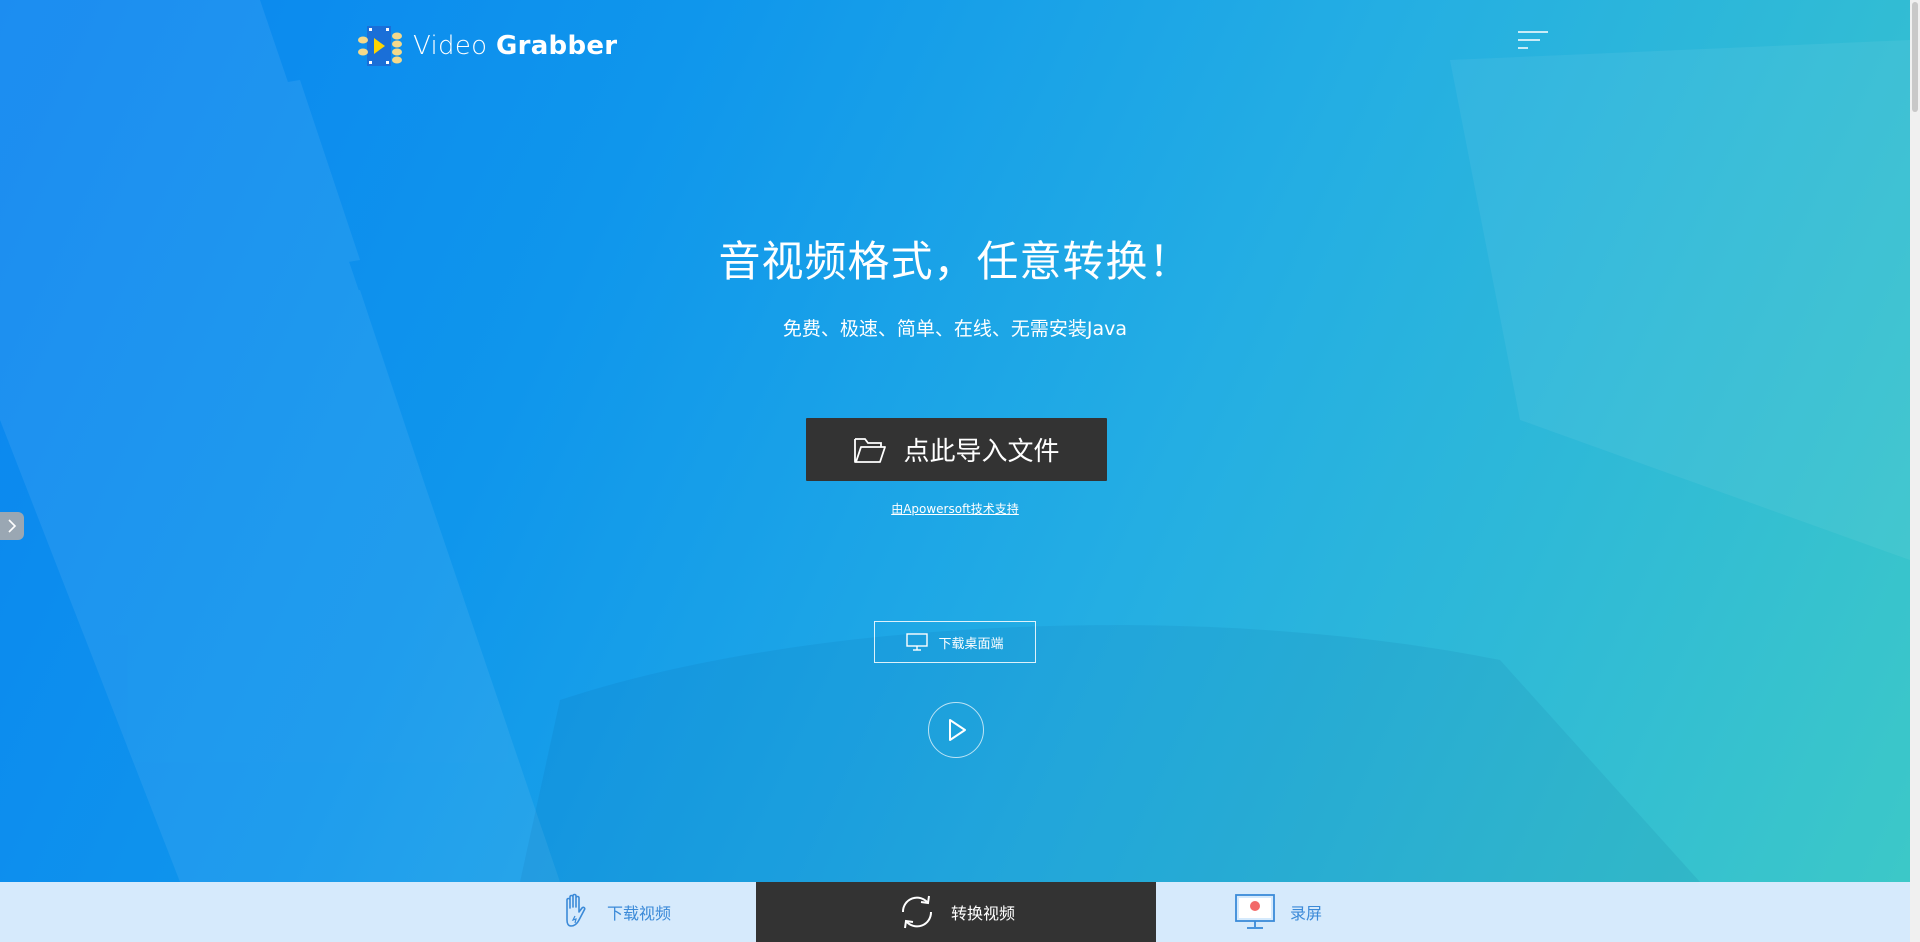 The image size is (1920, 942). I want to click on brand-name: Video Grabber, so click(515, 46).